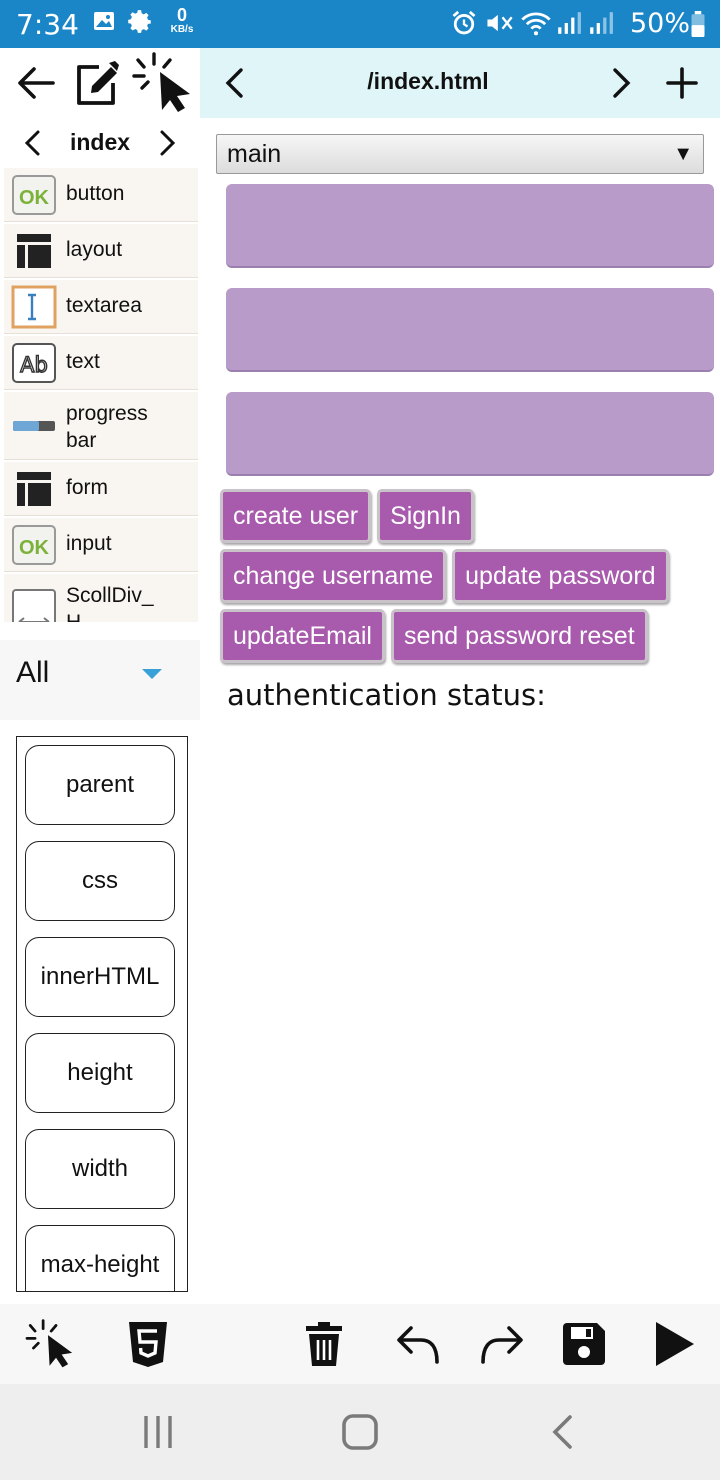 The height and width of the screenshot is (1480, 720). I want to click on gallery-icon, so click(104, 23).